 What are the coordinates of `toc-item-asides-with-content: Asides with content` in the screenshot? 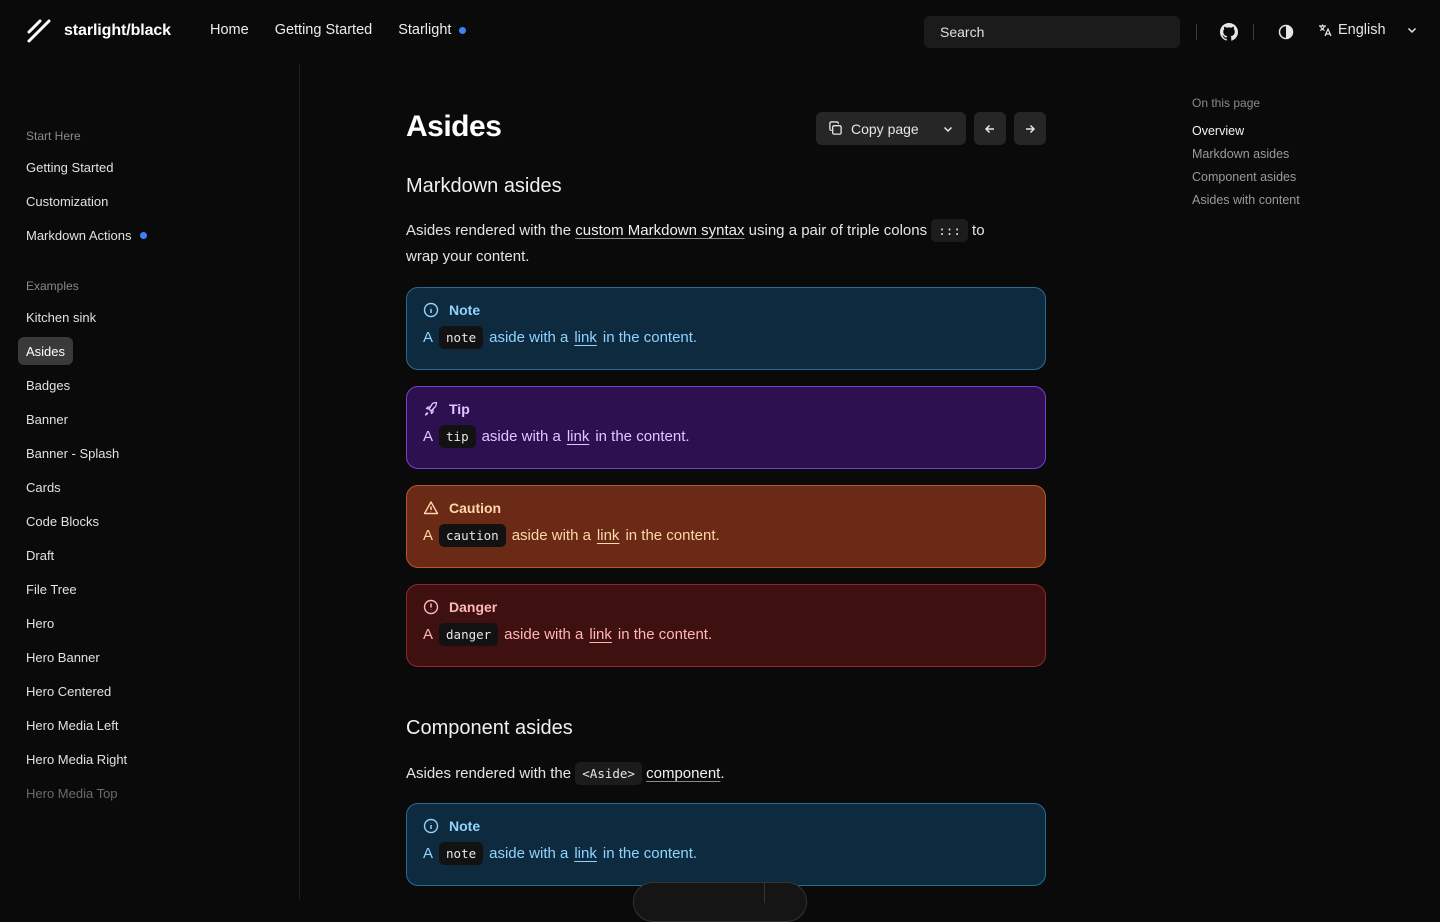 It's located at (1246, 200).